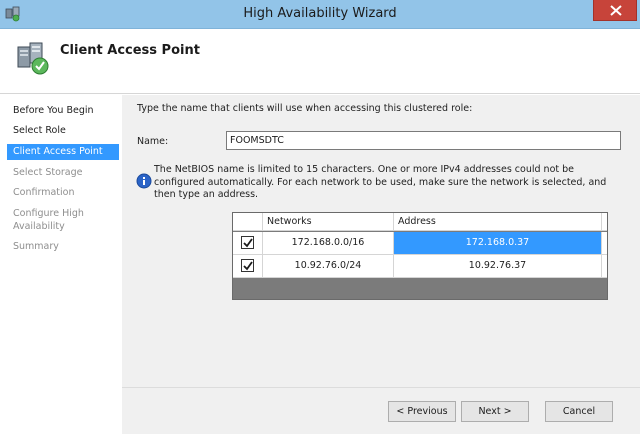 The width and height of the screenshot is (640, 434). I want to click on server-cluster-icon, so click(34, 59).